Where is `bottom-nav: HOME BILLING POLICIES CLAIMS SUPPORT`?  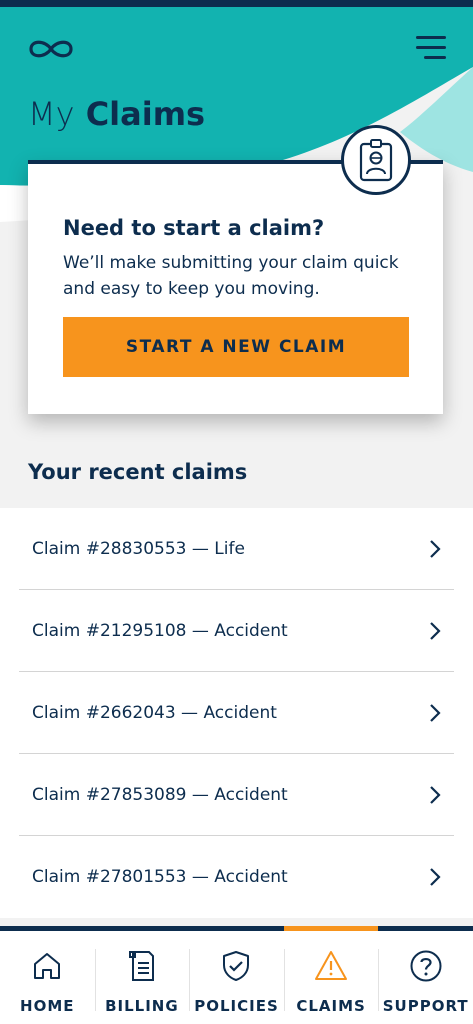
bottom-nav: HOME BILLING POLICIES CLAIMS SUPPORT is located at coordinates (236, 975).